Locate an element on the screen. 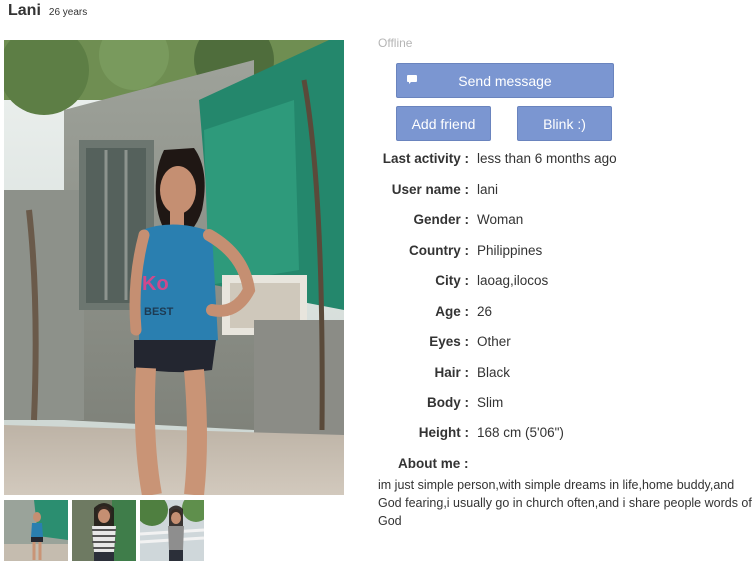  detail-value: lani is located at coordinates (488, 189).